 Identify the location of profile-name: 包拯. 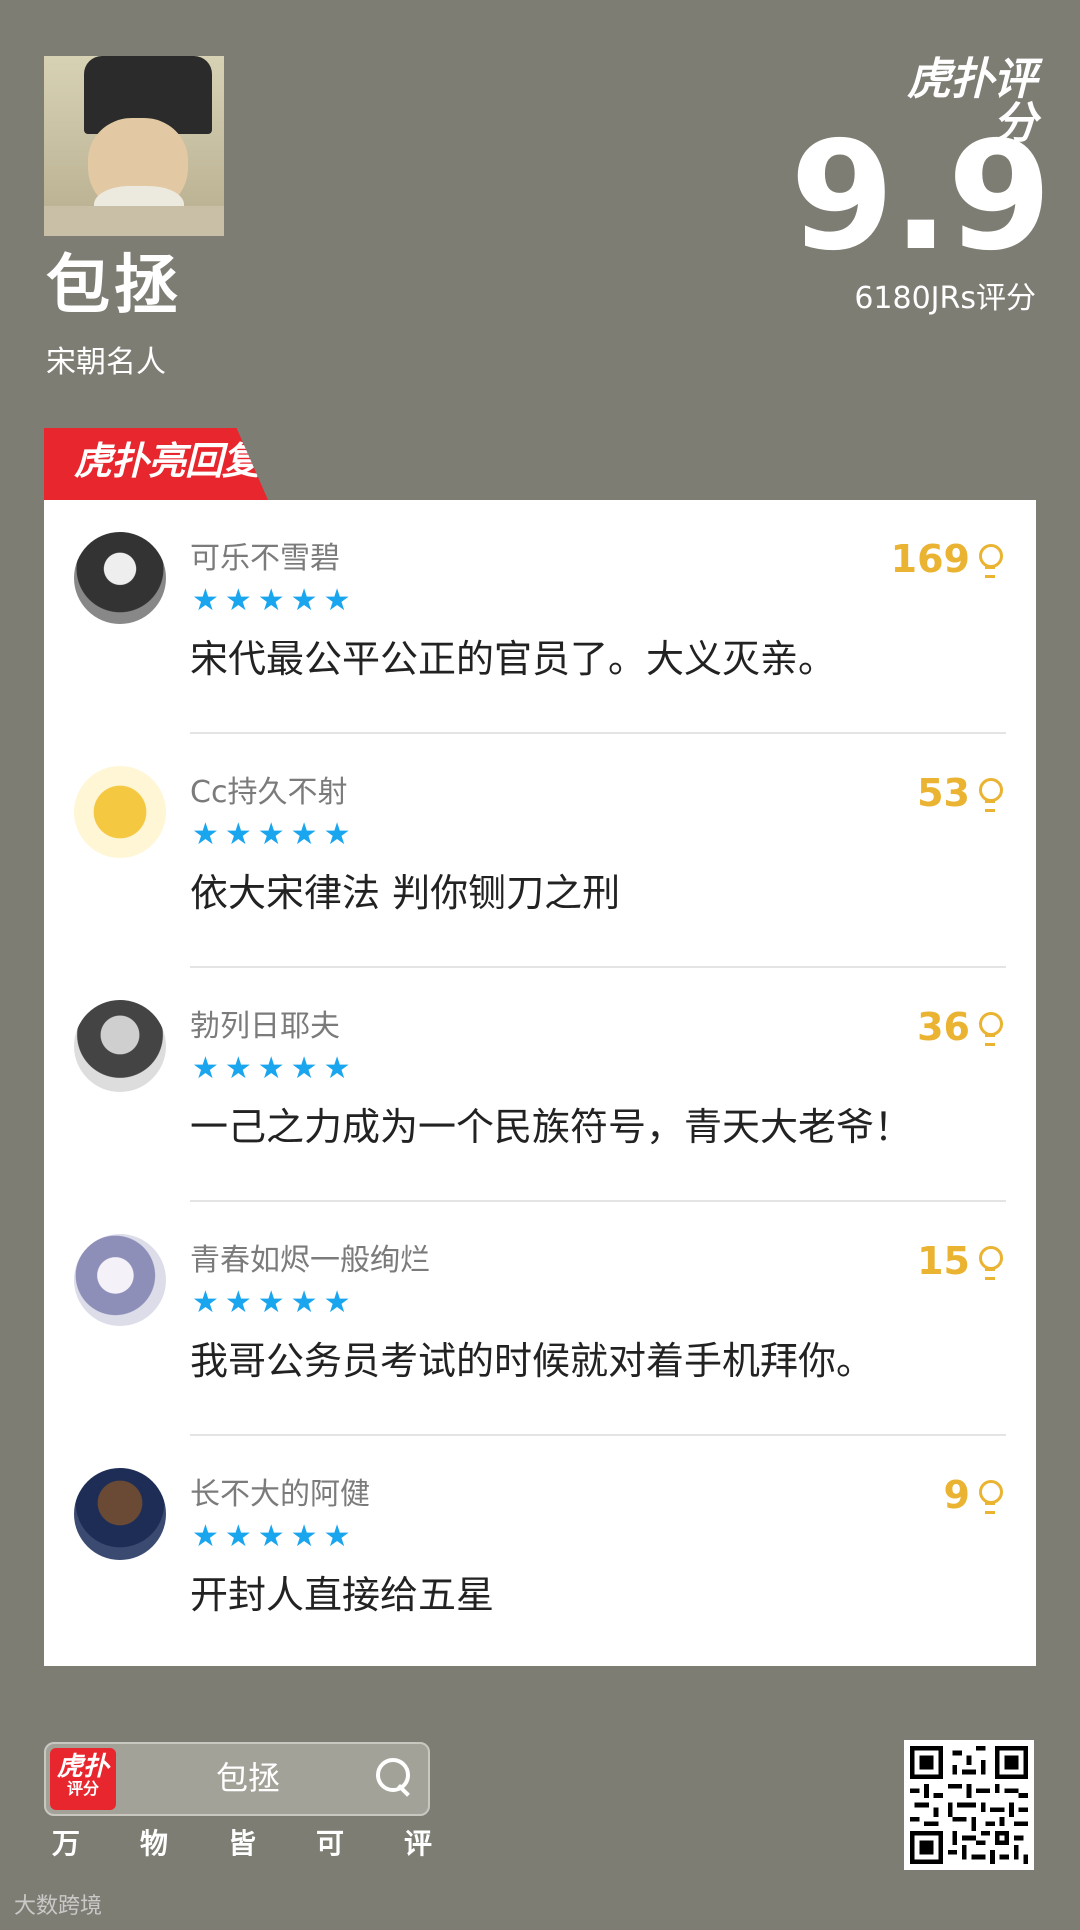
(114, 286).